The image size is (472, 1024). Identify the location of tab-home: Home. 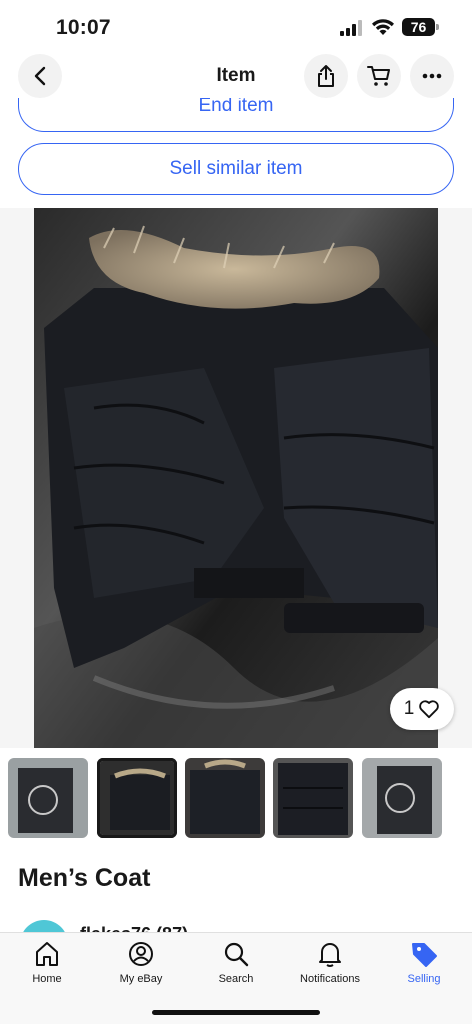
(47, 962).